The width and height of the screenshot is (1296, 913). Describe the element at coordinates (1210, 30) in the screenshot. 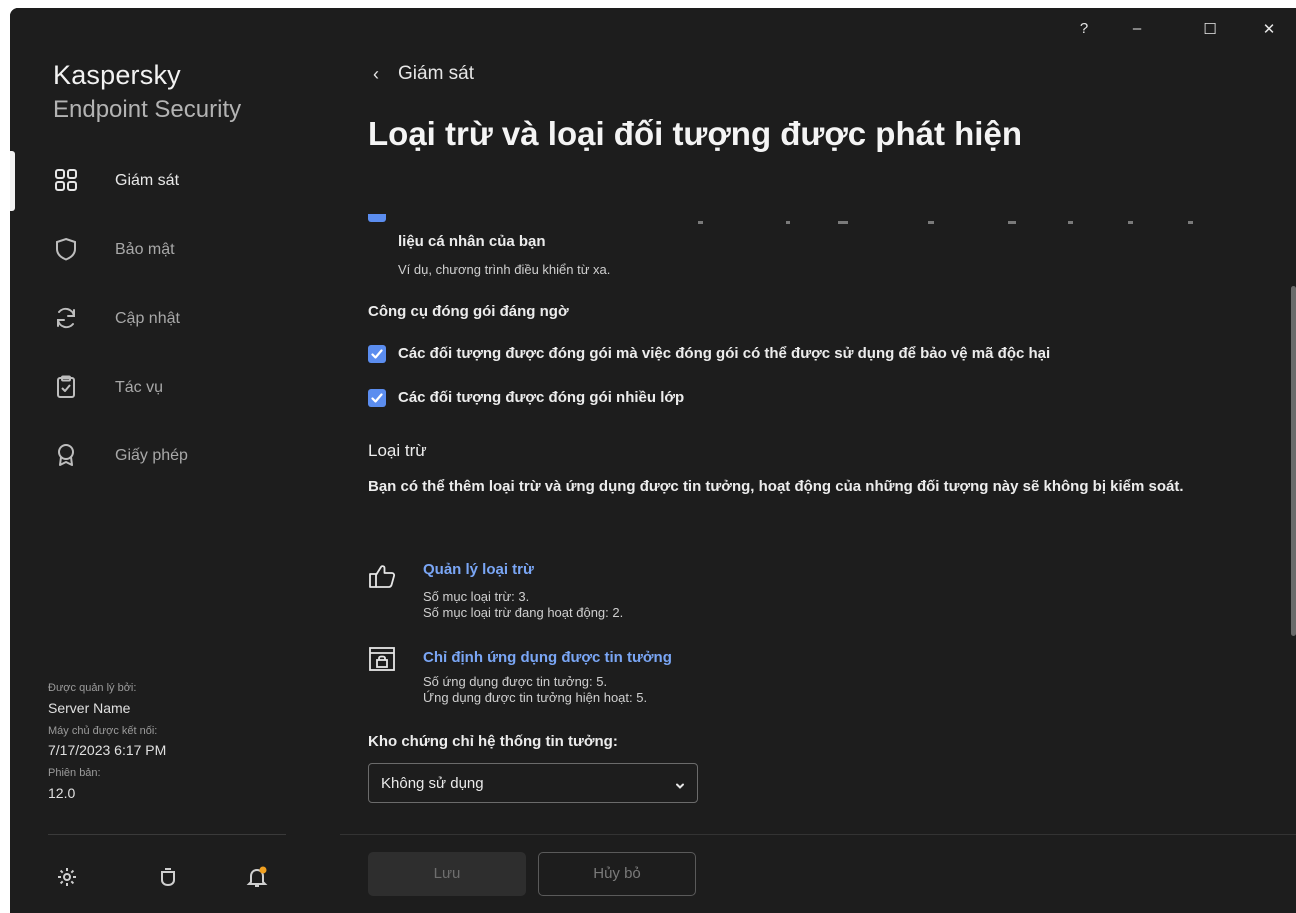

I see `maximize-button: ☐` at that location.